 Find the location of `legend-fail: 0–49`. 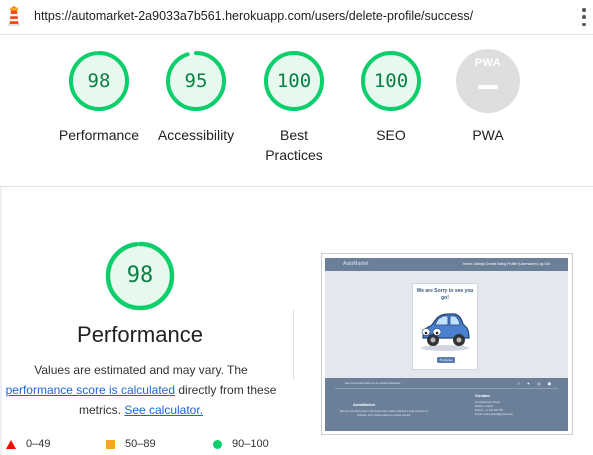

legend-fail: 0–49 is located at coordinates (28, 444).